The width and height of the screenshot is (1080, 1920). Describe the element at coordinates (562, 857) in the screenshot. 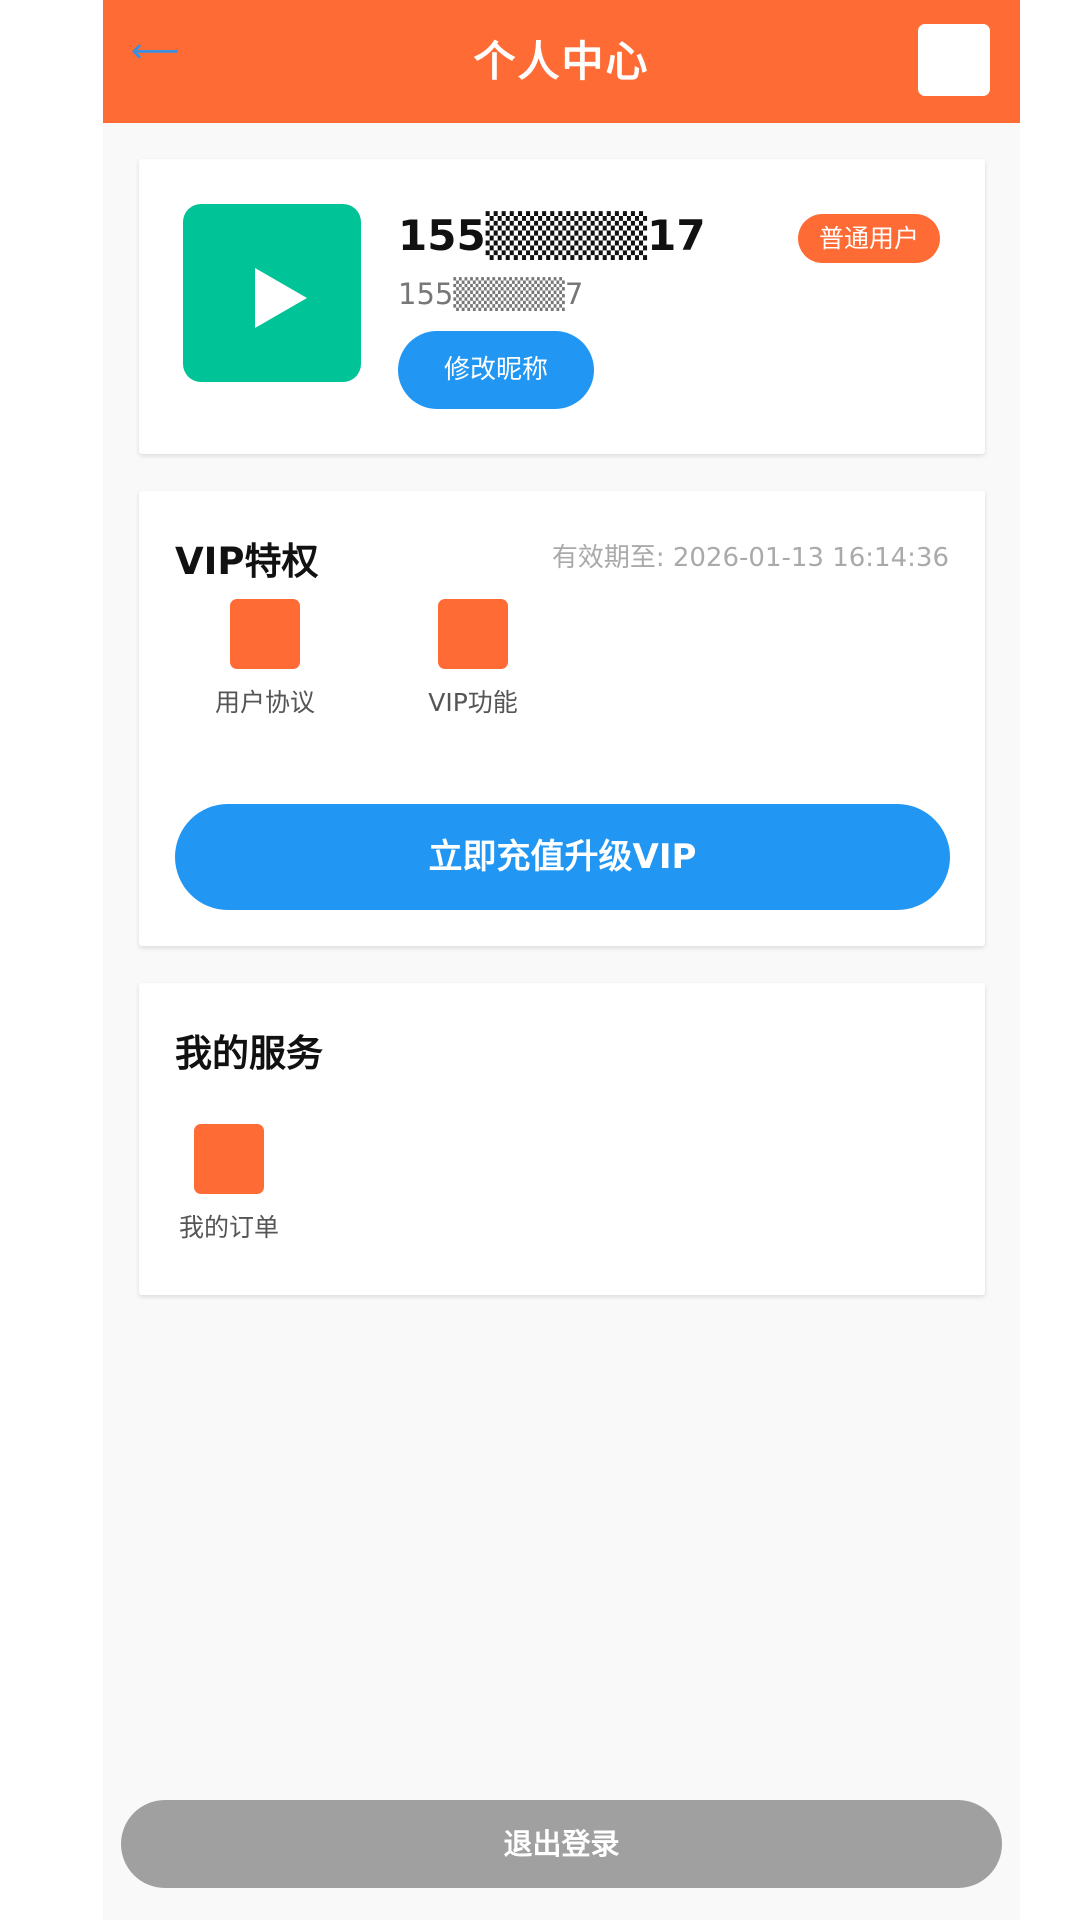

I see `upgrade-vip-button: 立即充值升级VIP` at that location.